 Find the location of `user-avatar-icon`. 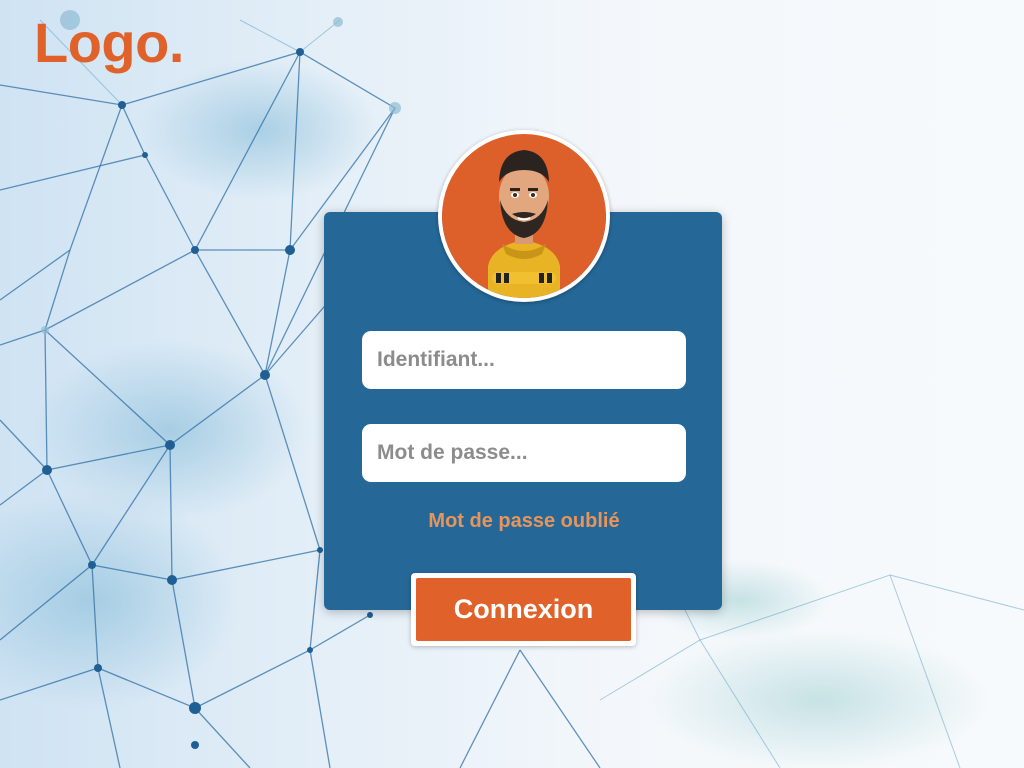

user-avatar-icon is located at coordinates (524, 216).